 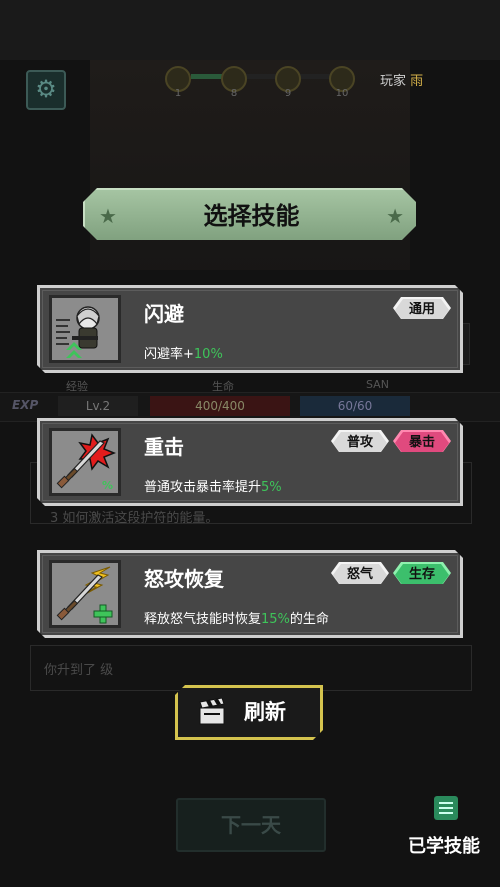 What do you see at coordinates (342, 93) in the screenshot?
I see `progress-node-label: 10` at bounding box center [342, 93].